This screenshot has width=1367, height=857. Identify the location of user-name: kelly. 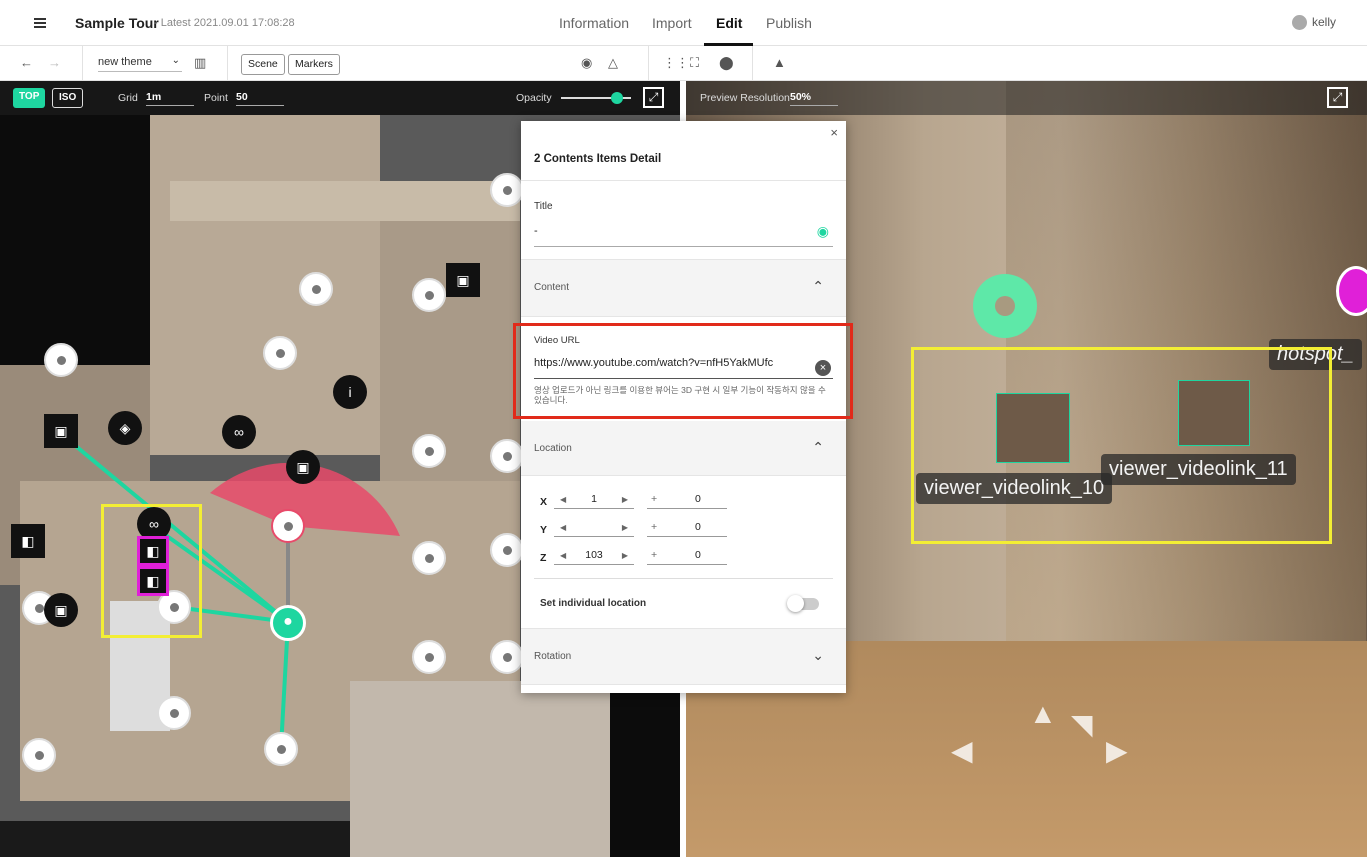
(1324, 22).